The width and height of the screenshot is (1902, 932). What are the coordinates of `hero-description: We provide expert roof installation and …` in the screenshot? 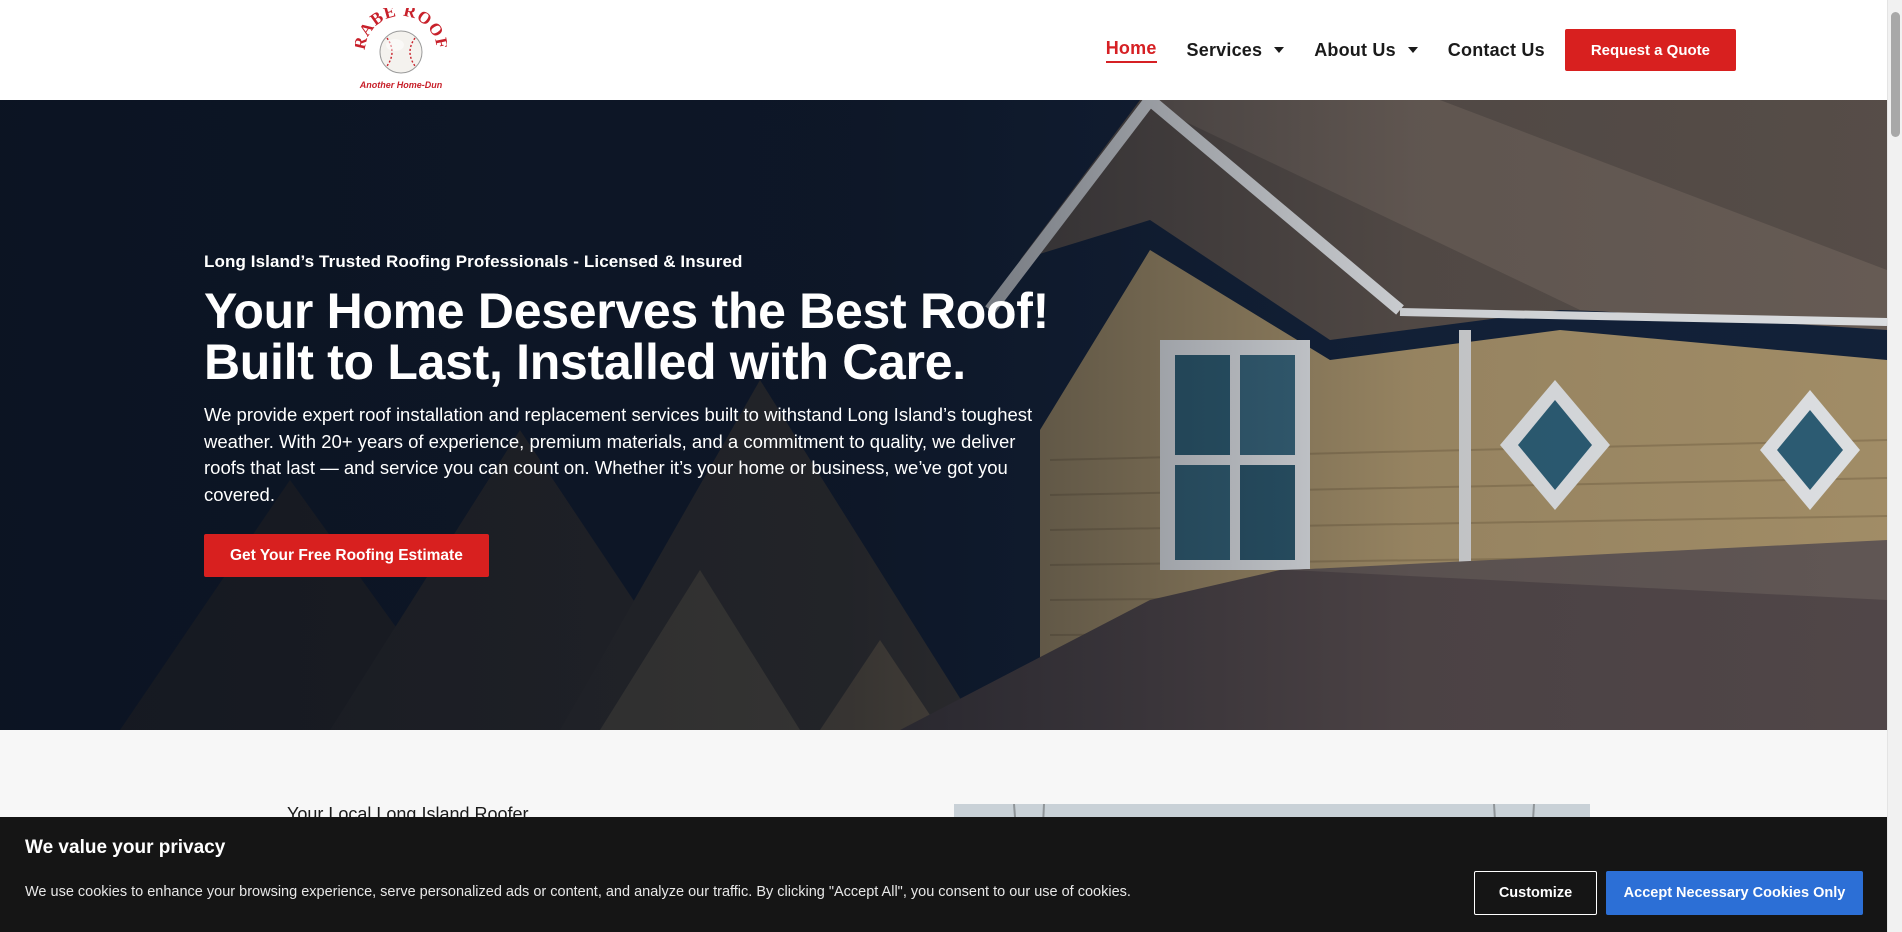 It's located at (618, 454).